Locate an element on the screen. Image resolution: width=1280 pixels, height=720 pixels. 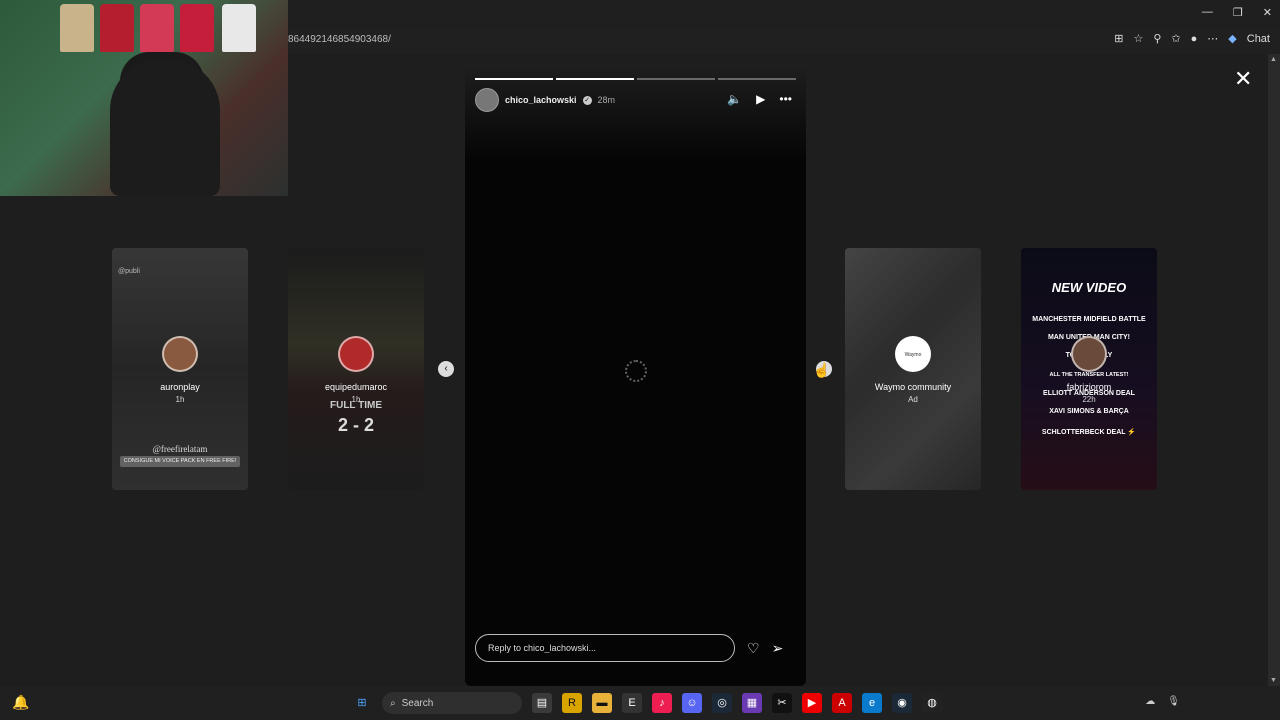
like-heart-icon: ♡ is located at coordinates (753, 648).